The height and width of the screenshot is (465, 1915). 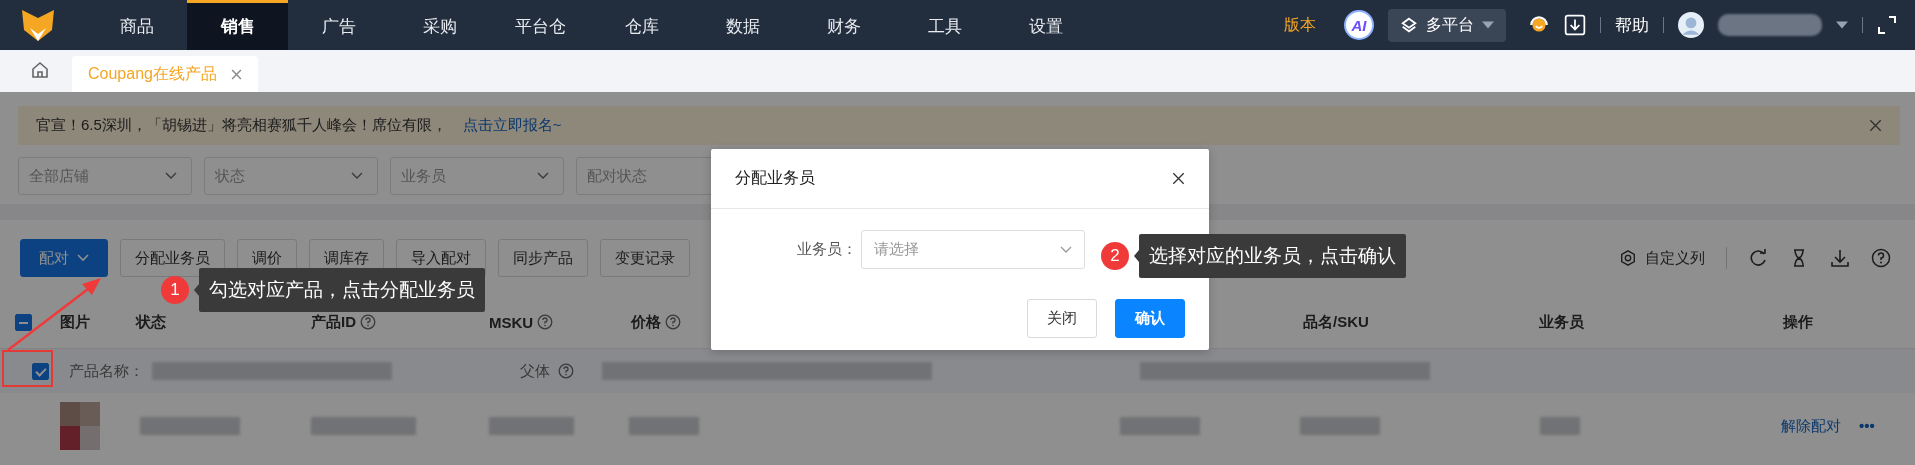 I want to click on salesperson-select: 请选择, so click(x=973, y=249).